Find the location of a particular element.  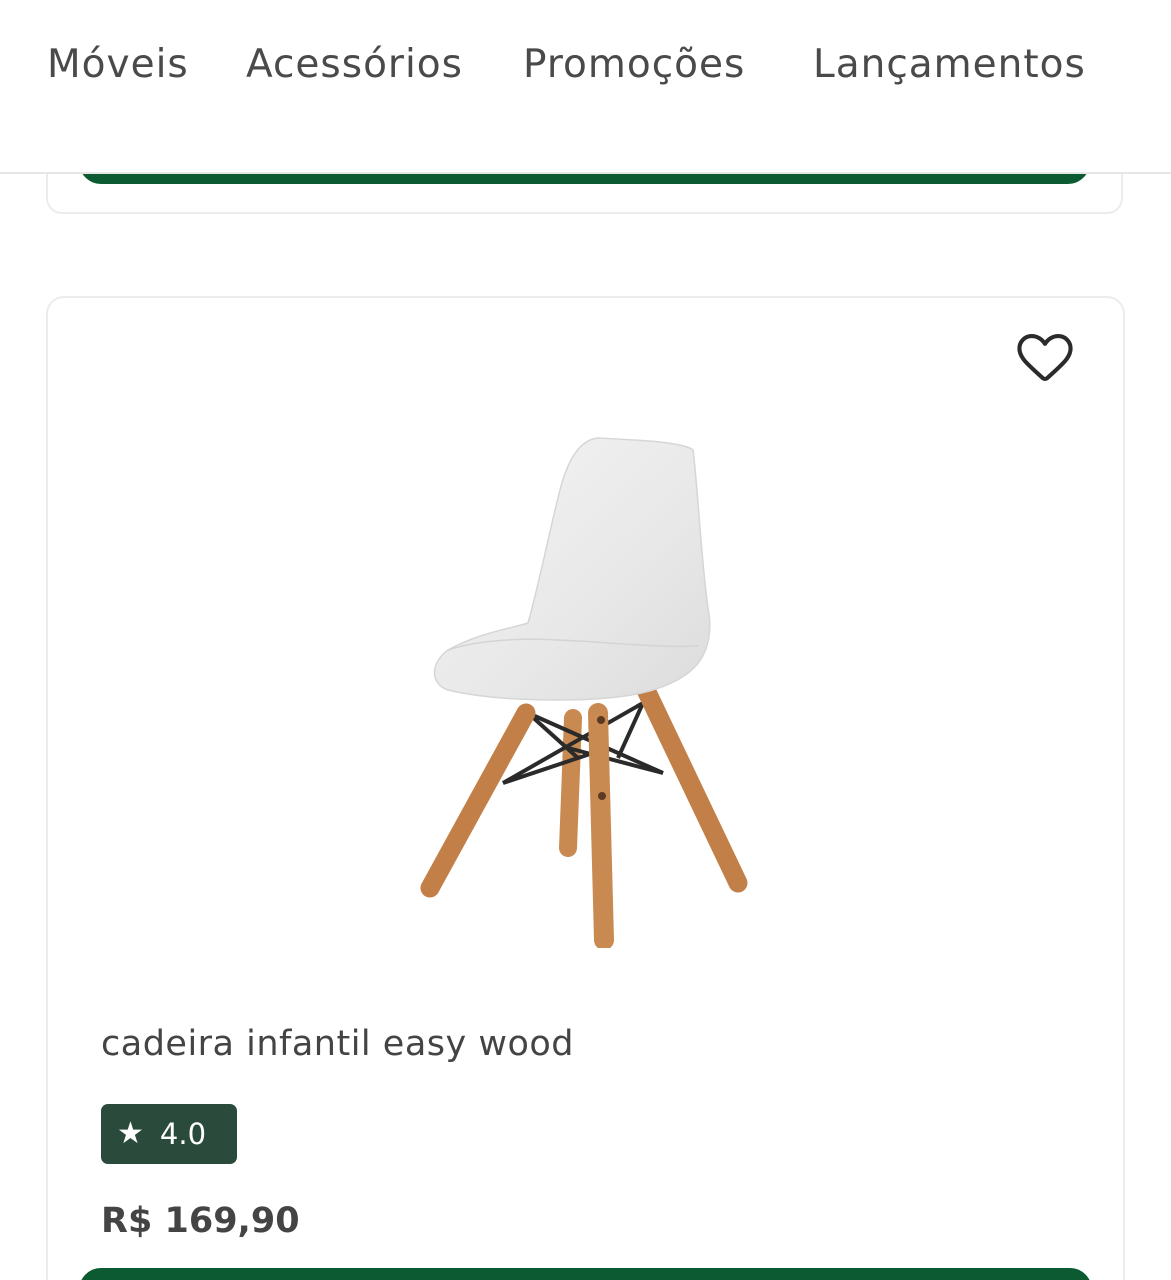

rating-value: 4.0 is located at coordinates (183, 1134).